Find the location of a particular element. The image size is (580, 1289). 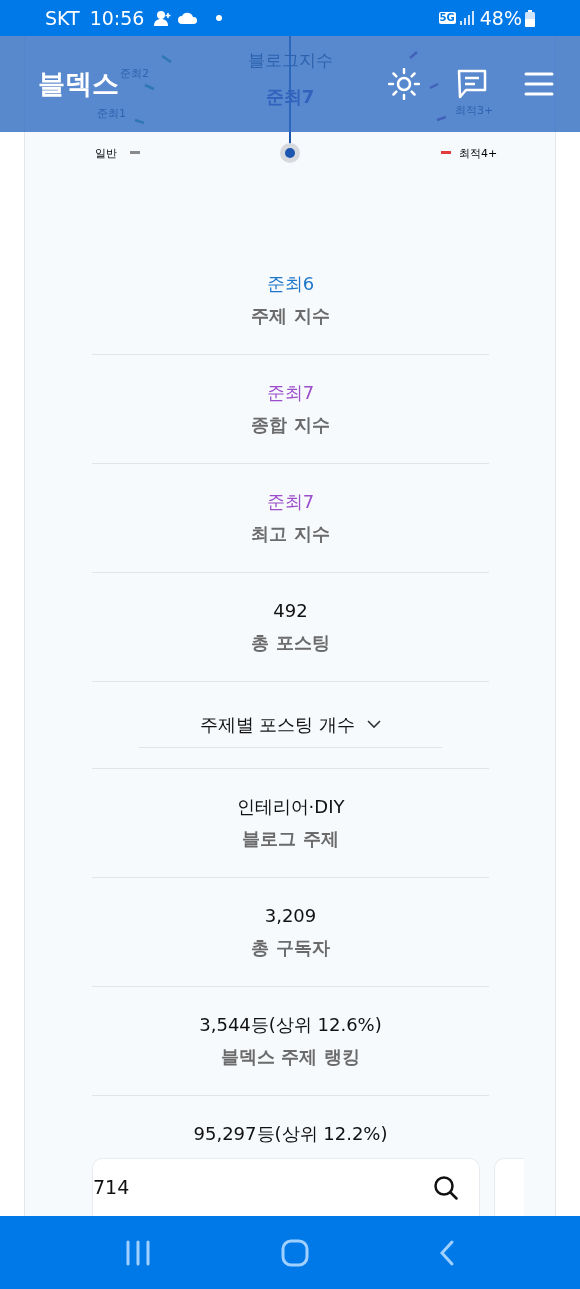

stat-value: 95,297등(상위 12.2%) is located at coordinates (290, 1134).